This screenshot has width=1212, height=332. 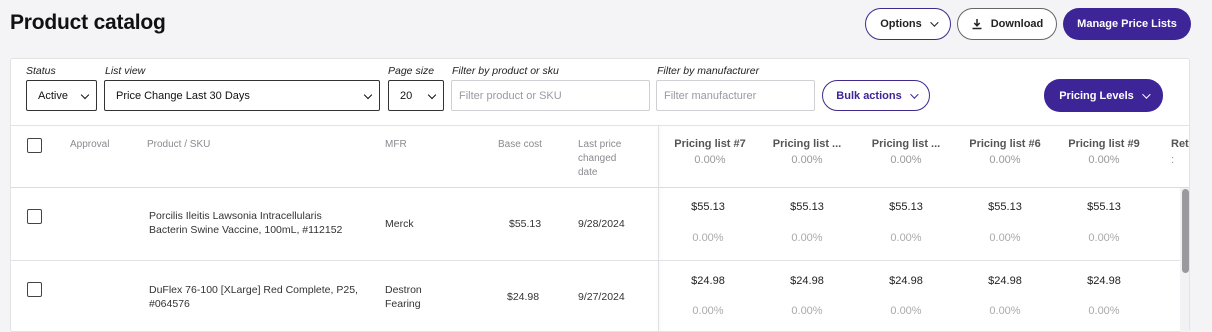 What do you see at coordinates (520, 144) in the screenshot?
I see `col-base-cost: Base cost` at bounding box center [520, 144].